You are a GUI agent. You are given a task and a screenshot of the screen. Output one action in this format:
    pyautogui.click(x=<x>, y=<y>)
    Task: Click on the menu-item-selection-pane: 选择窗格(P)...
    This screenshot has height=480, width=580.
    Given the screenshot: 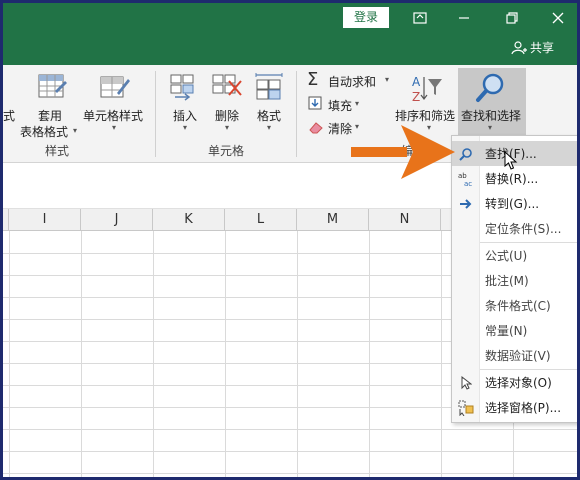 What is the action you would take?
    pyautogui.click(x=514, y=407)
    